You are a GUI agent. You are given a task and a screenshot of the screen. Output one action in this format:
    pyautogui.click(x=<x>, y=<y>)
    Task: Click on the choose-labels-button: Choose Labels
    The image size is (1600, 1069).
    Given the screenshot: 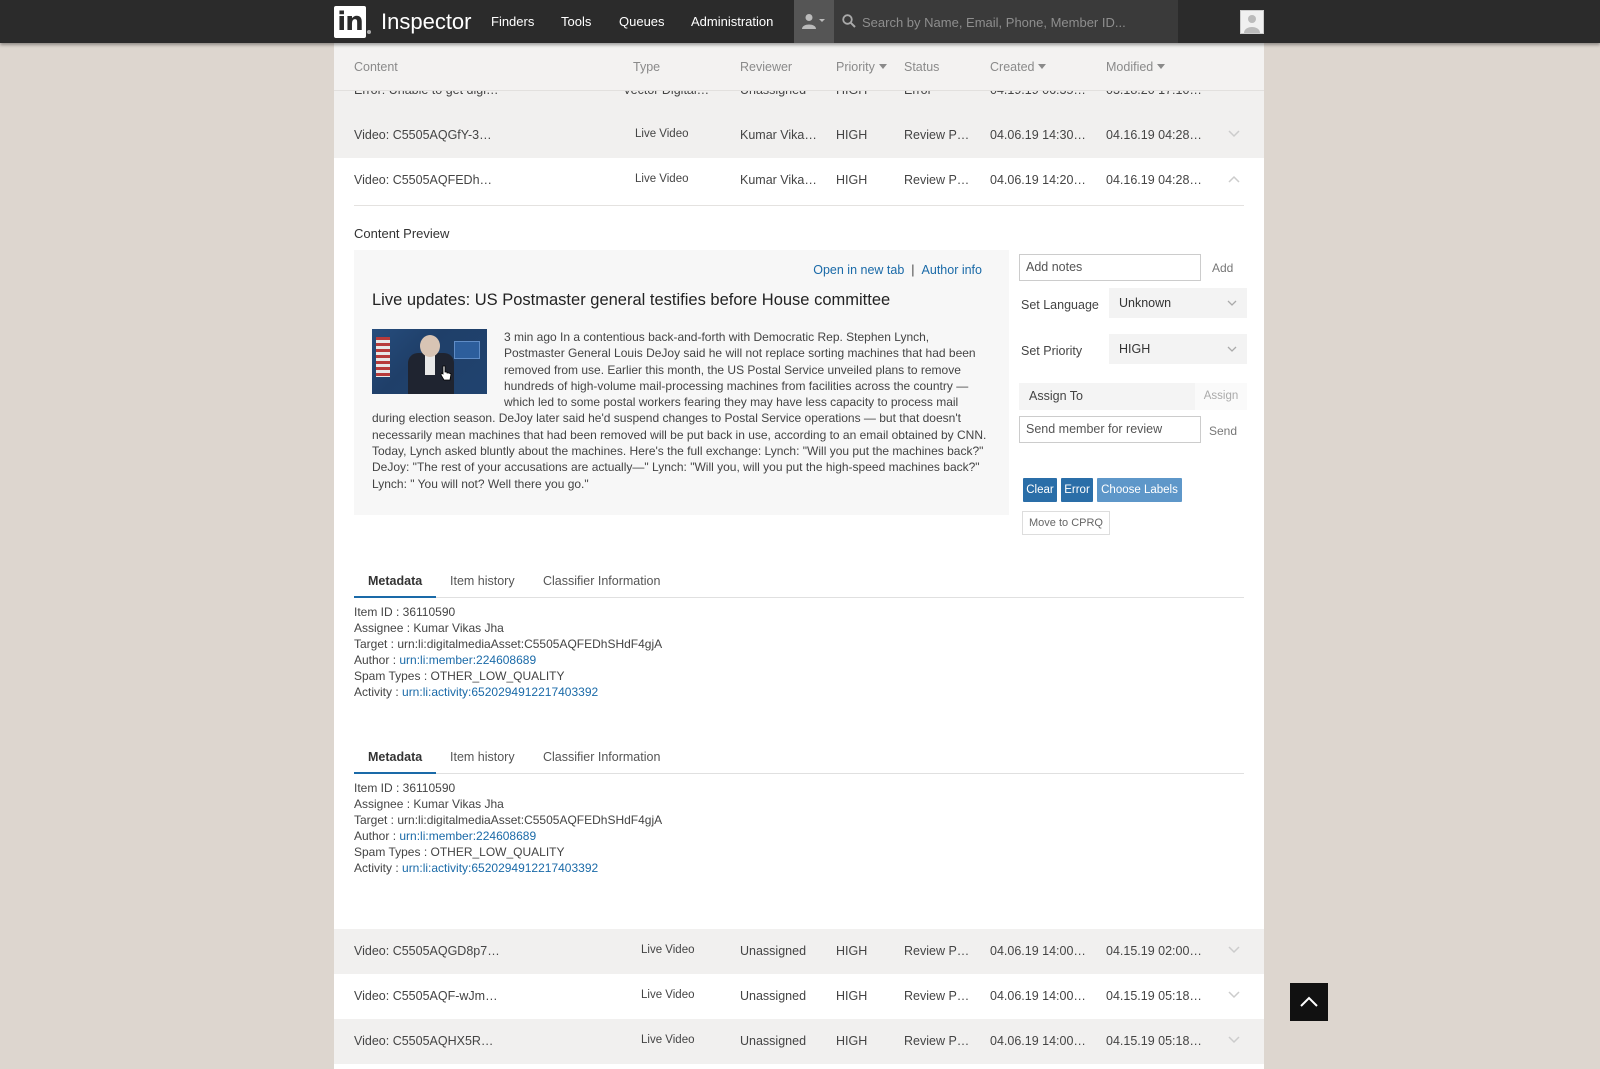 What is the action you would take?
    pyautogui.click(x=1139, y=490)
    